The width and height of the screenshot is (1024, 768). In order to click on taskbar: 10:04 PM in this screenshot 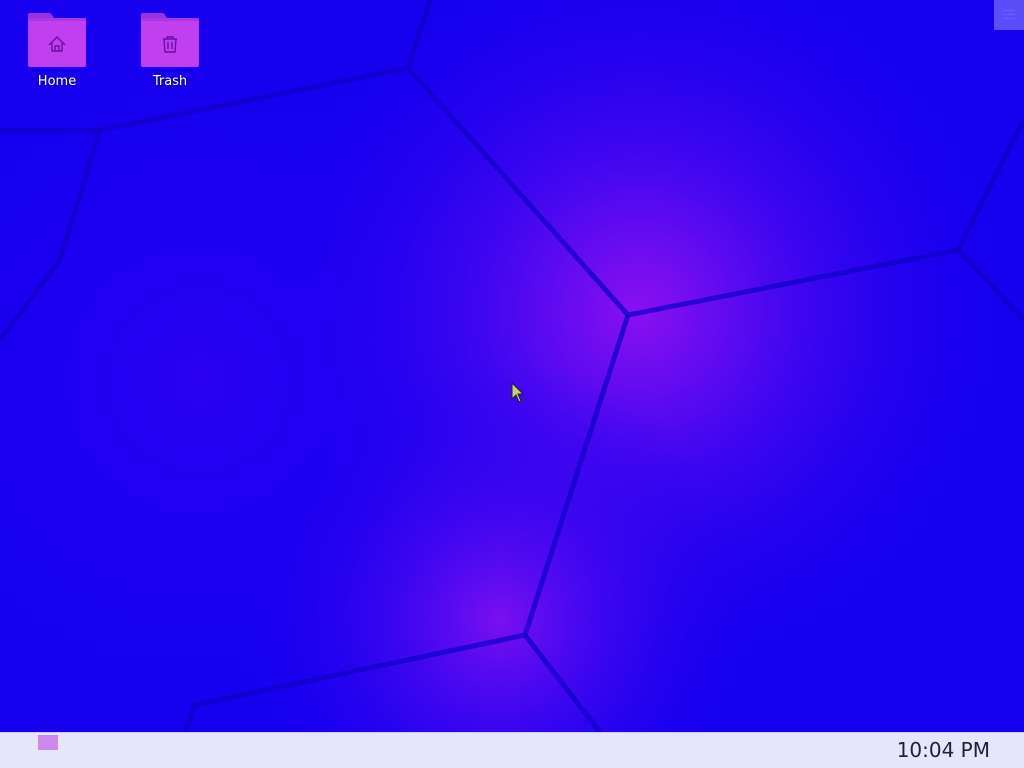, I will do `click(512, 750)`.